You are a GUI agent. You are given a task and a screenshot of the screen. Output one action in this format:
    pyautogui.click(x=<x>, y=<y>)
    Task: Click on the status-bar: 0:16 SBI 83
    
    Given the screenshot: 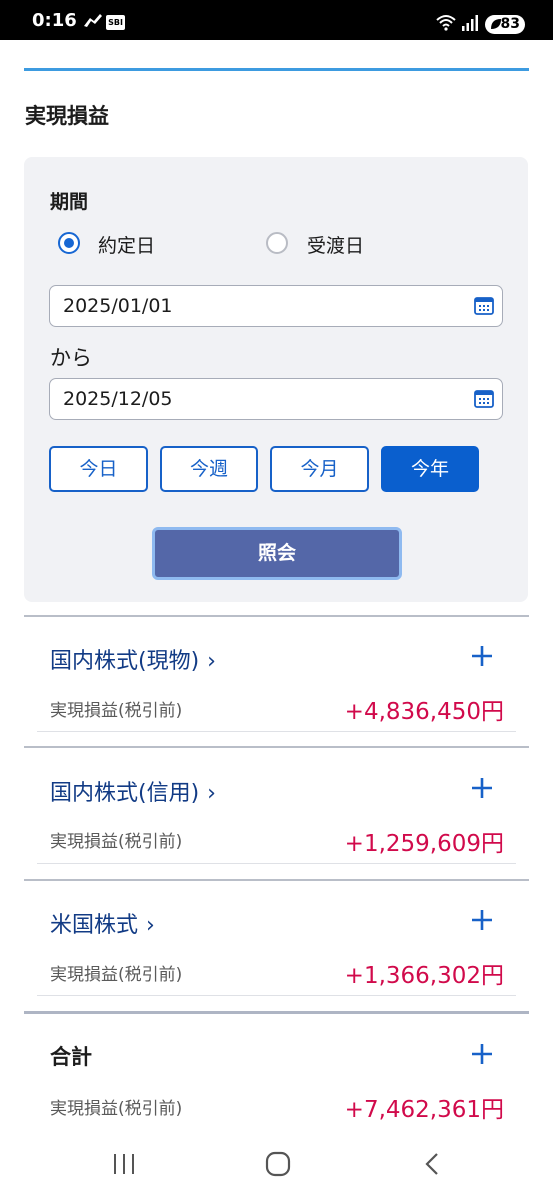 What is the action you would take?
    pyautogui.click(x=276, y=20)
    